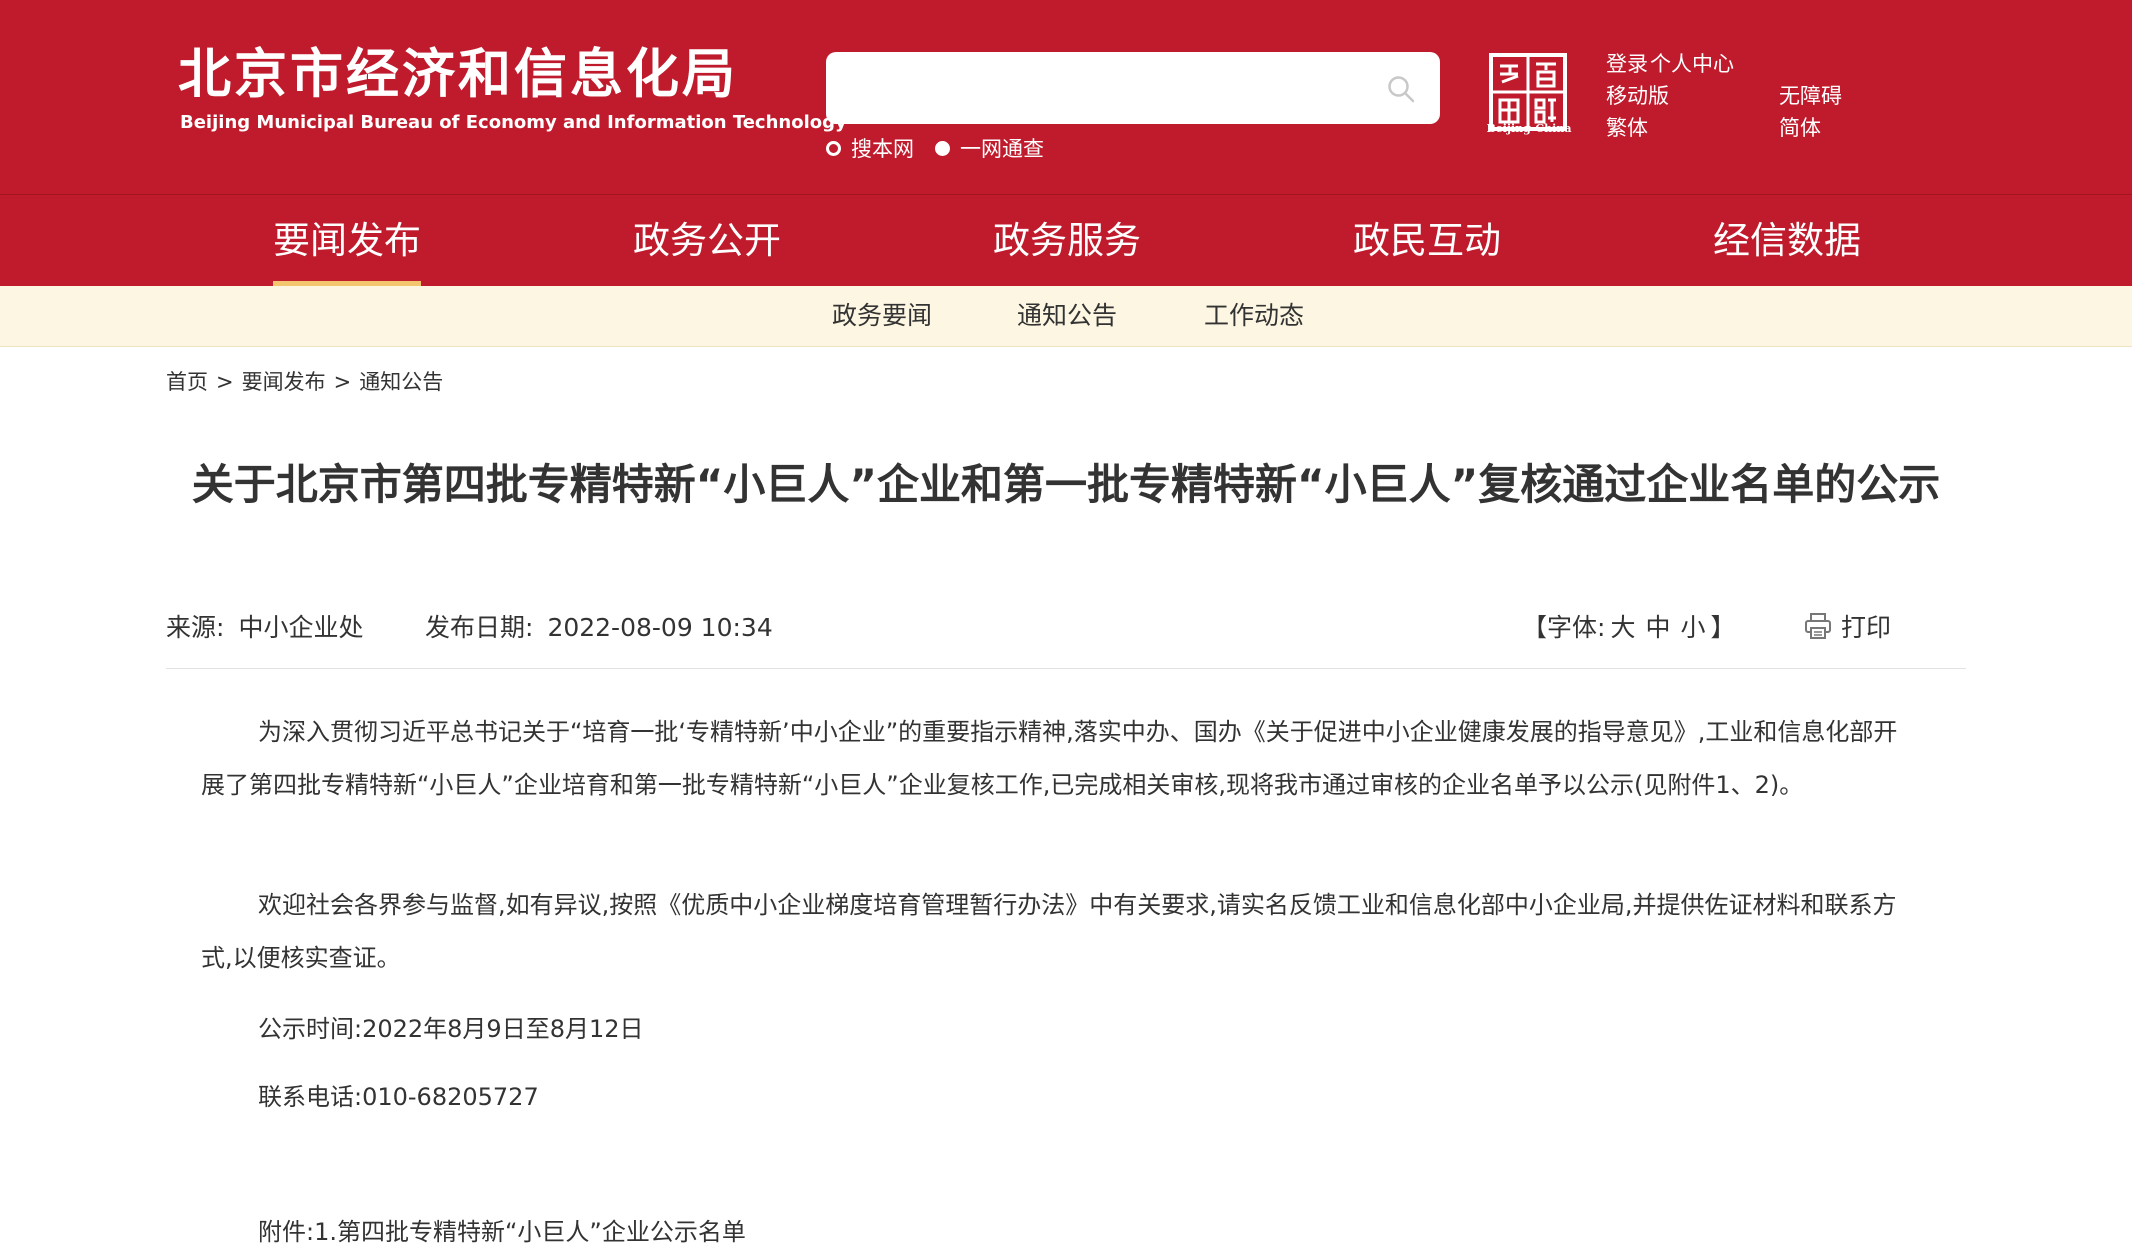  What do you see at coordinates (1637, 95) in the screenshot?
I see `mobile-version-link: 移动版` at bounding box center [1637, 95].